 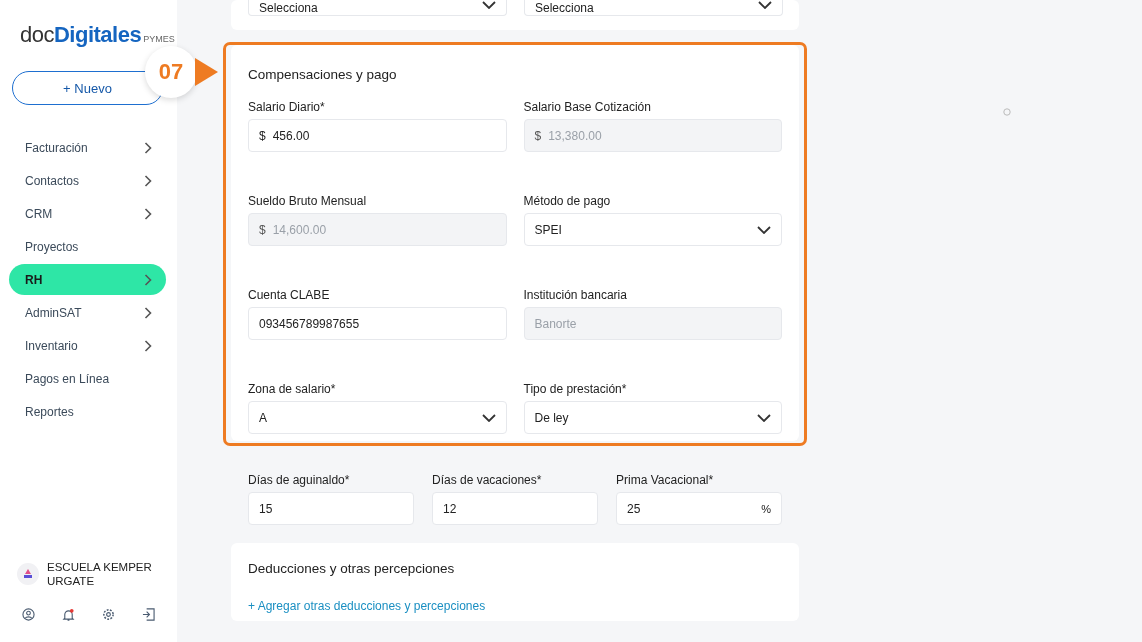 I want to click on settings-icon, so click(x=109, y=614).